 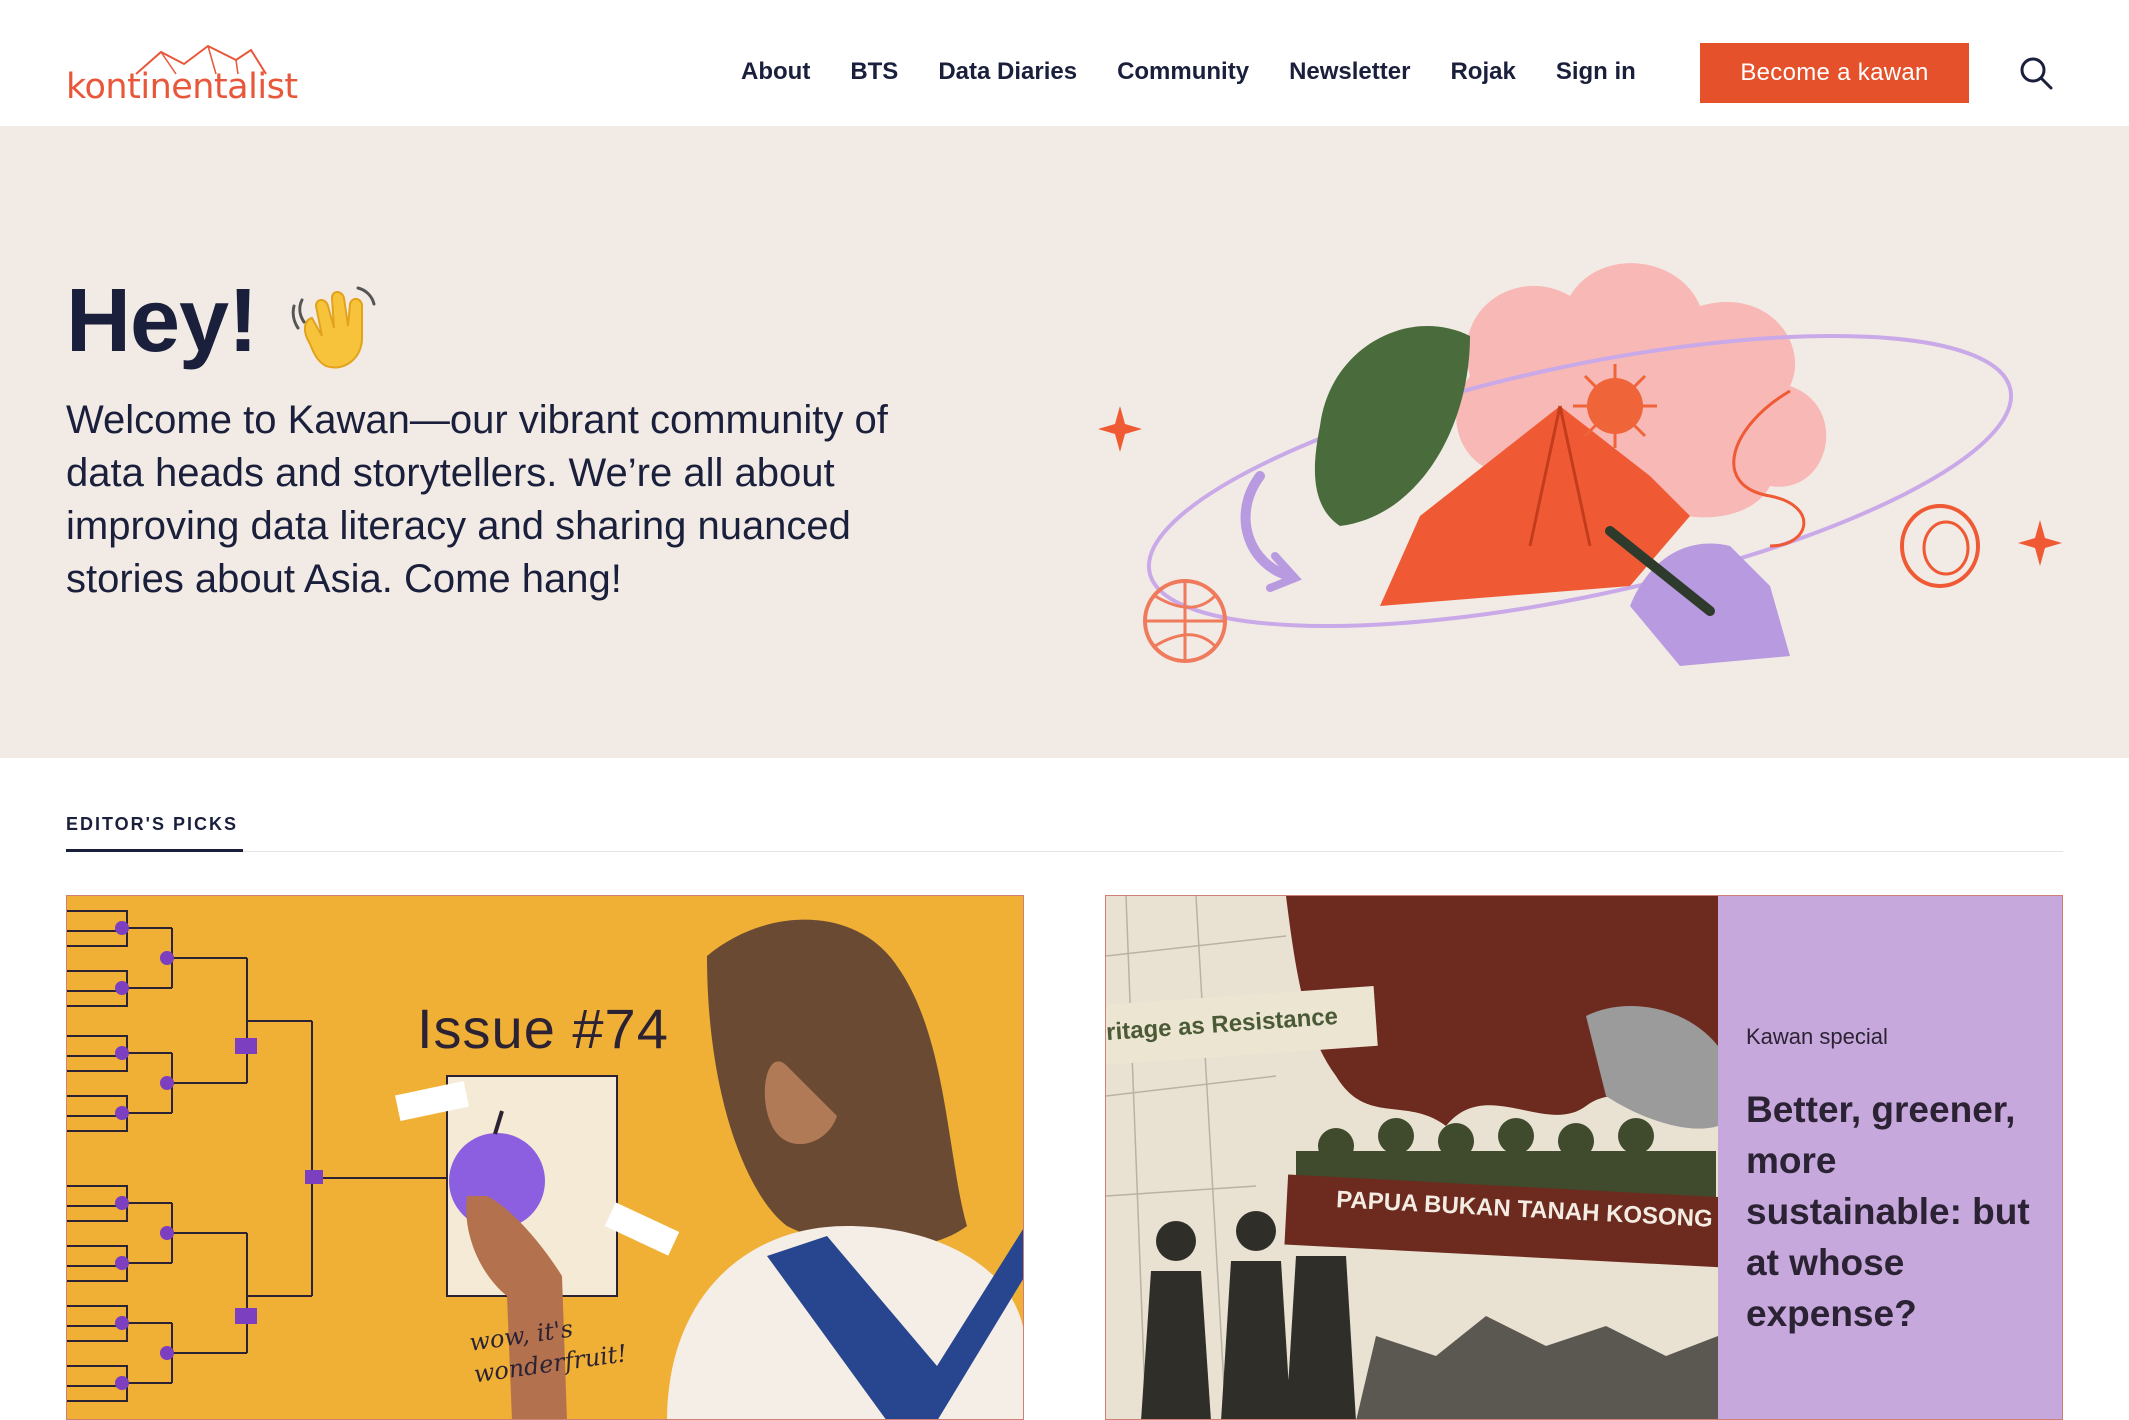 I want to click on nav-item-data-diaries: Data Diaries, so click(x=1007, y=72).